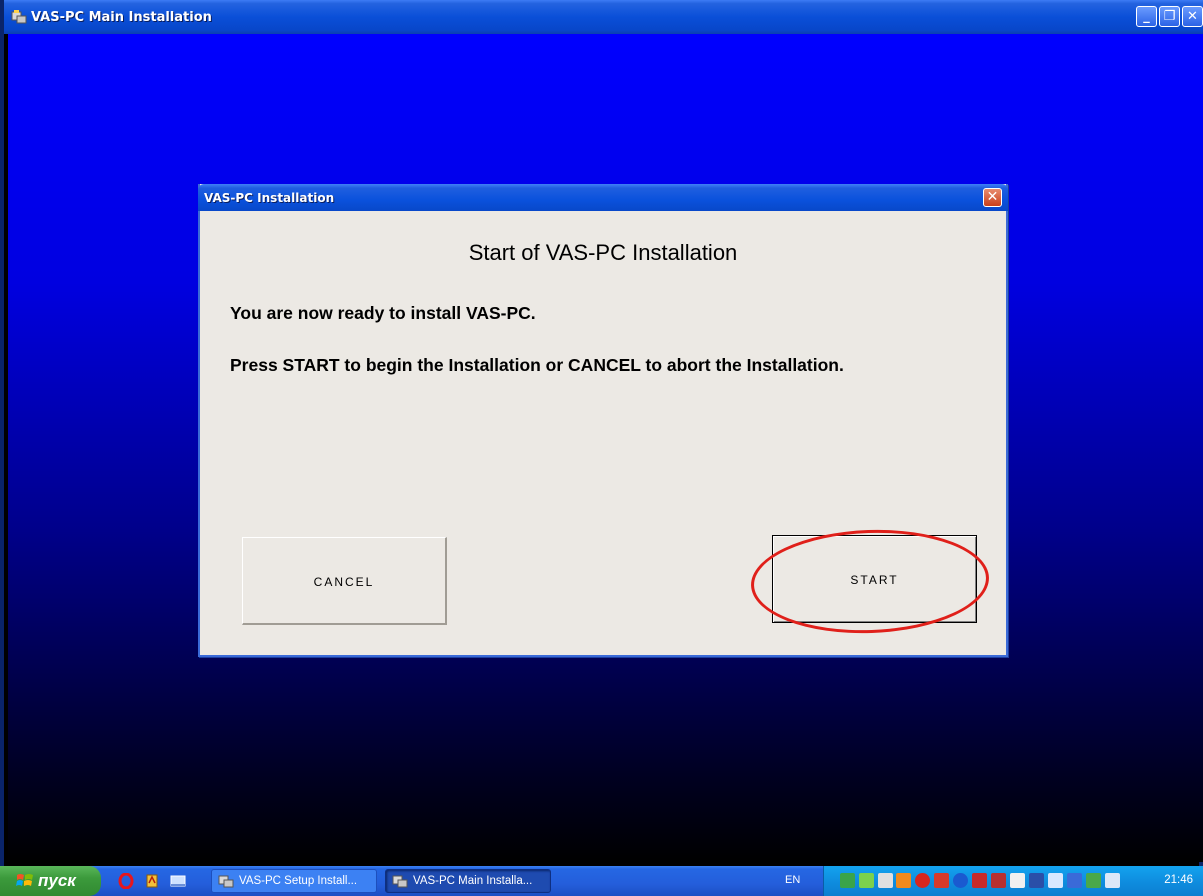  Describe the element at coordinates (1178, 880) in the screenshot. I see `clock: 21:46` at that location.